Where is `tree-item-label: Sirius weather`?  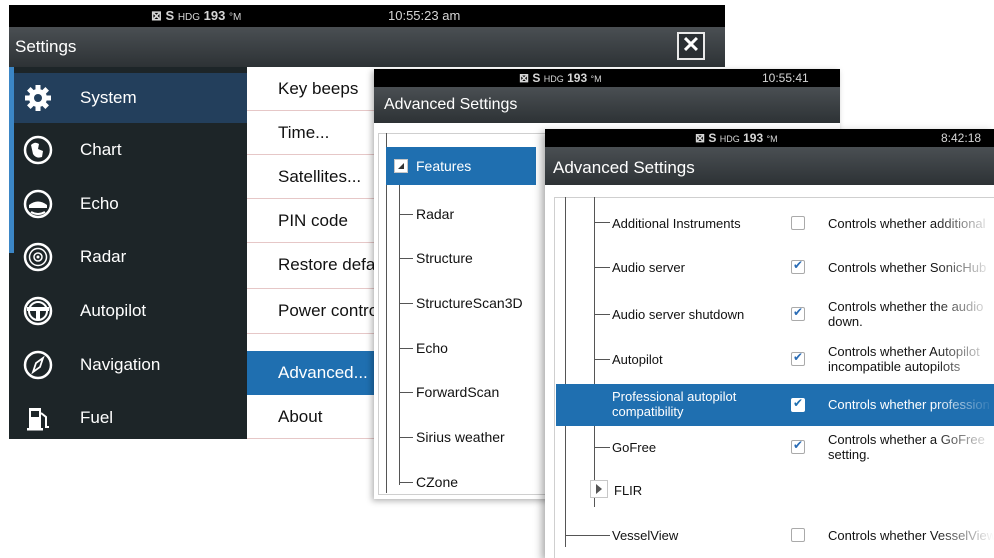 tree-item-label: Sirius weather is located at coordinates (460, 437).